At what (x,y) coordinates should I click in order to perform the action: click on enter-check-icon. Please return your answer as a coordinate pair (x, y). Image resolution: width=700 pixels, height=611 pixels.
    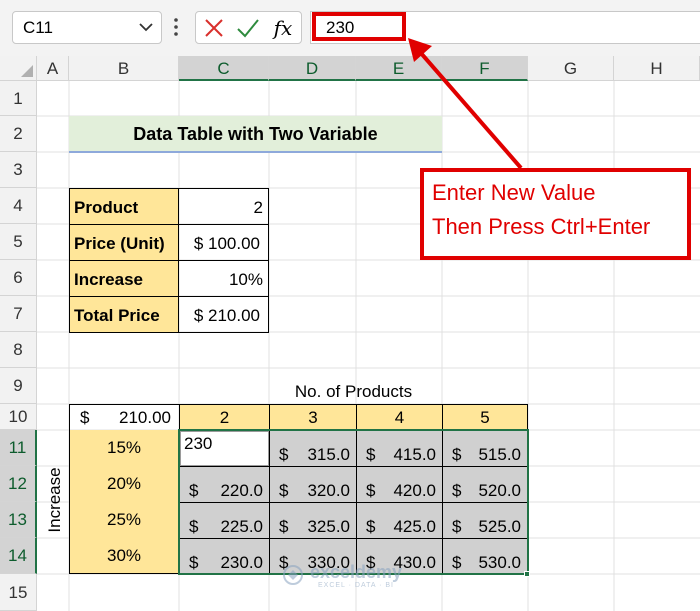
    Looking at the image, I should click on (248, 28).